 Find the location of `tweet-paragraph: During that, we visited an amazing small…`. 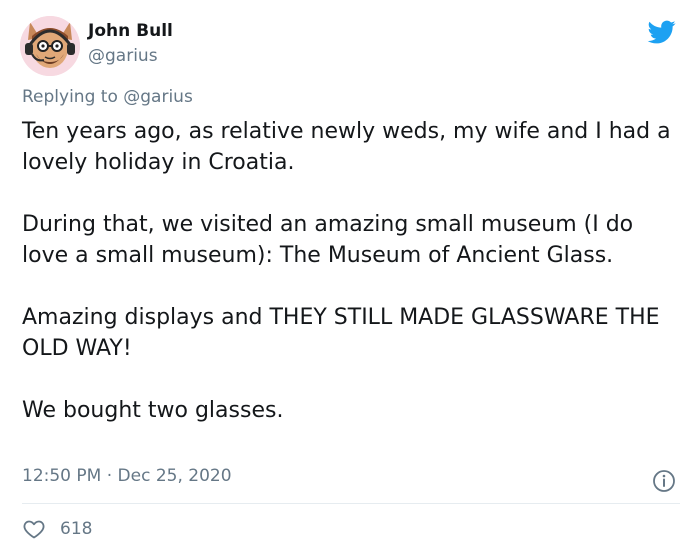

tweet-paragraph: During that, we visited an amazing small… is located at coordinates (328, 240).